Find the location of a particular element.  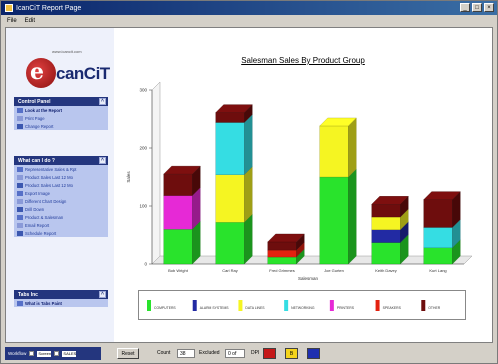

panel-item-label: Drill Down is located at coordinates (35, 209).